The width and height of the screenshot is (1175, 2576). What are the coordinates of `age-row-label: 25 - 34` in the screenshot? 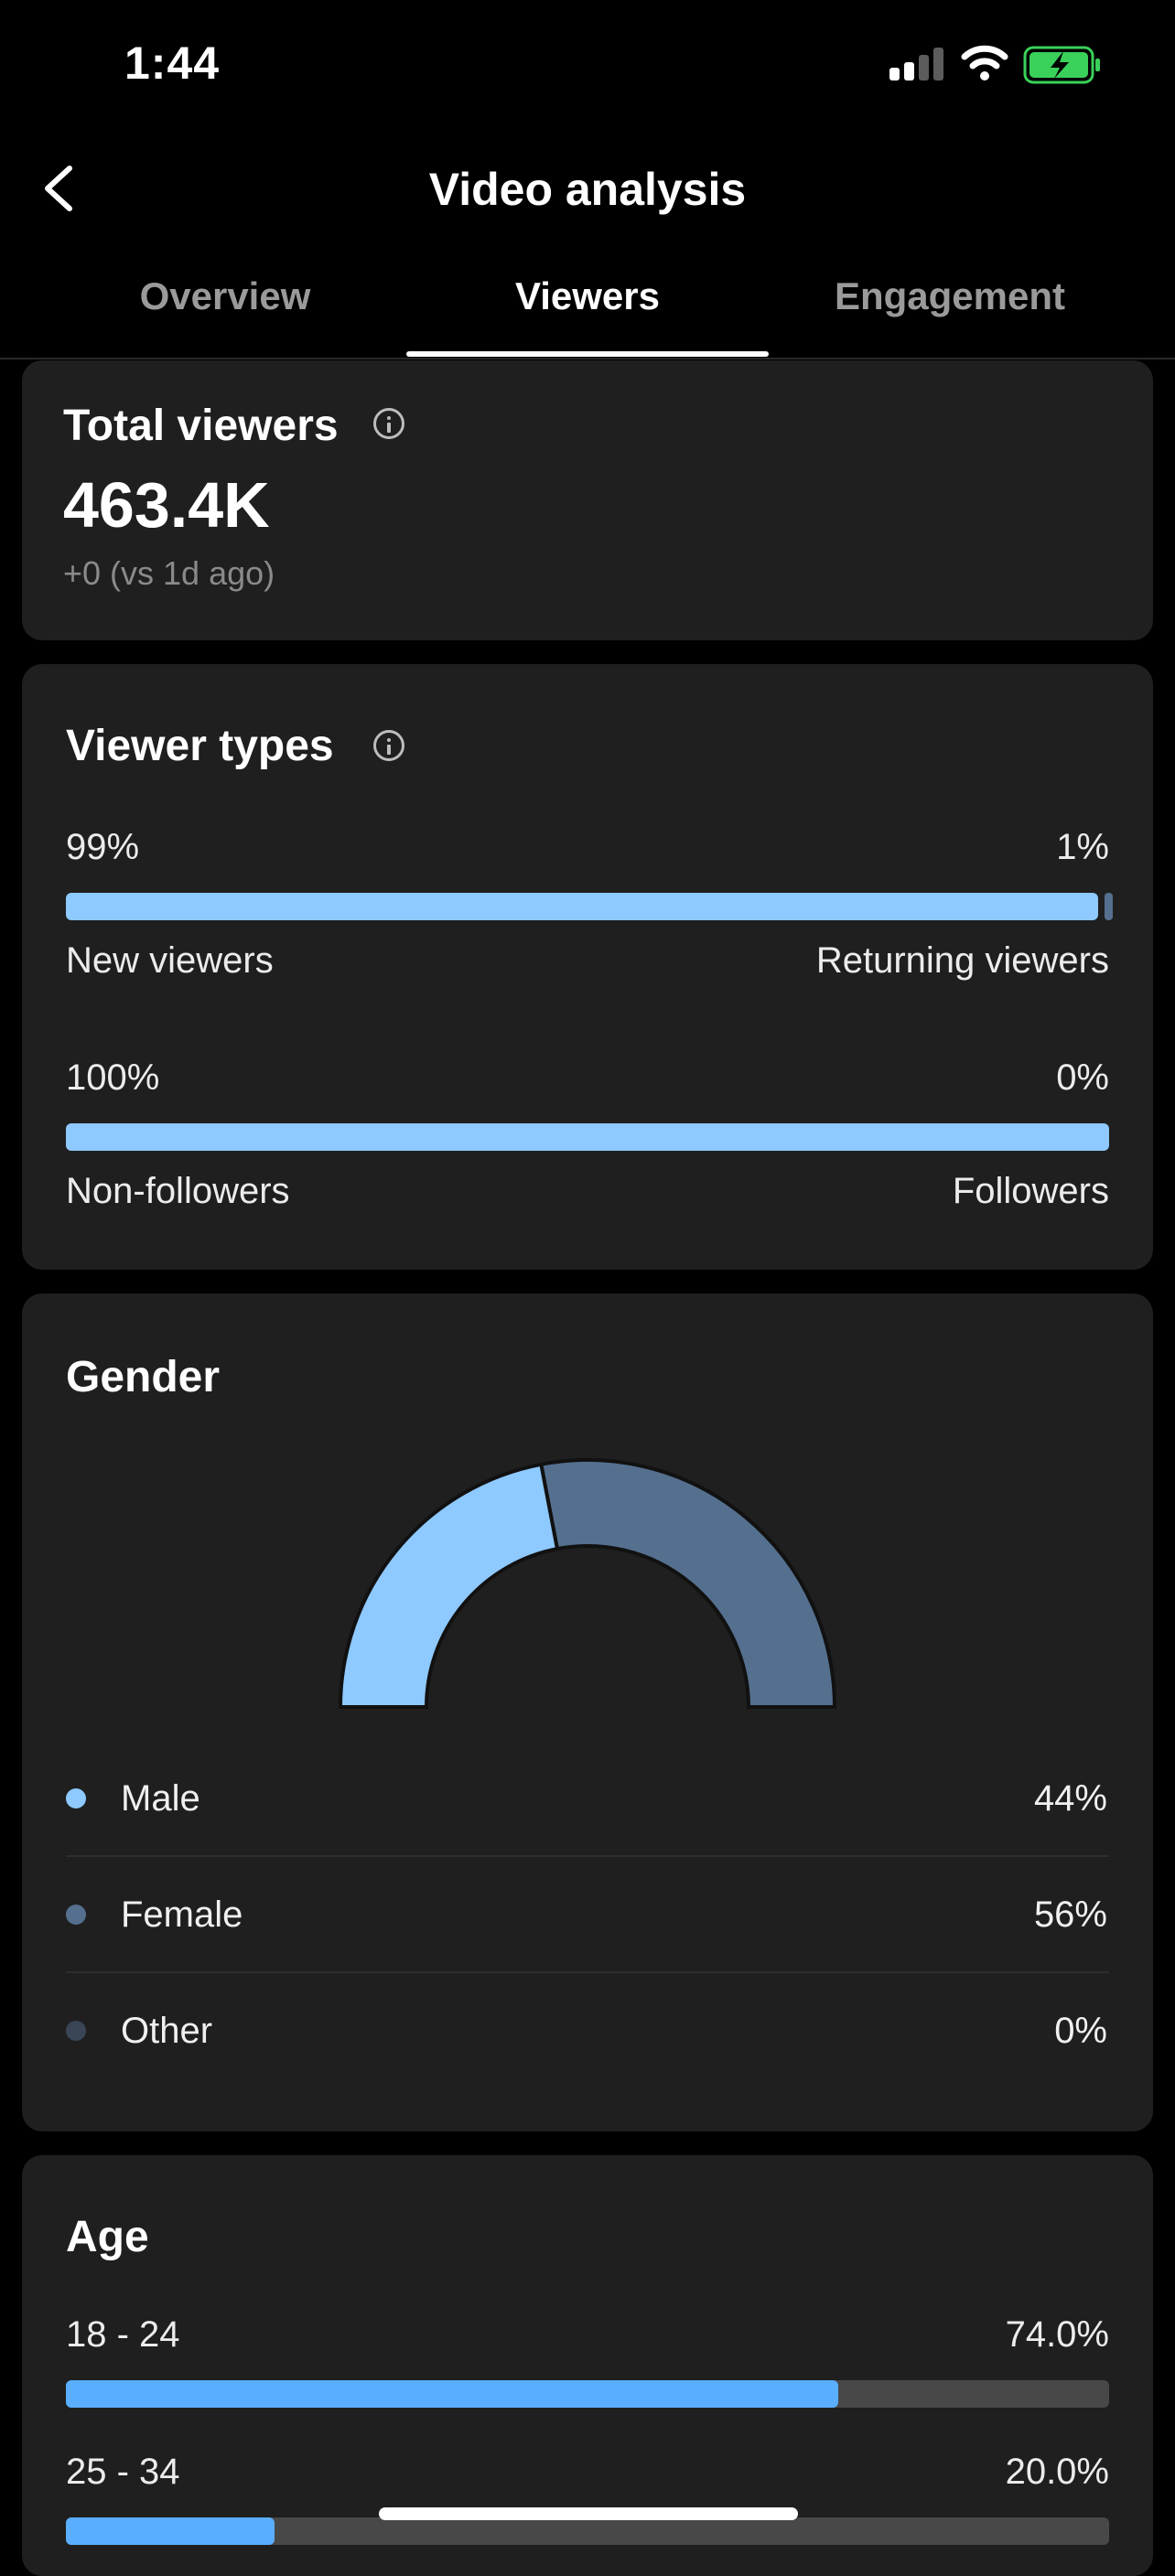 It's located at (123, 2472).